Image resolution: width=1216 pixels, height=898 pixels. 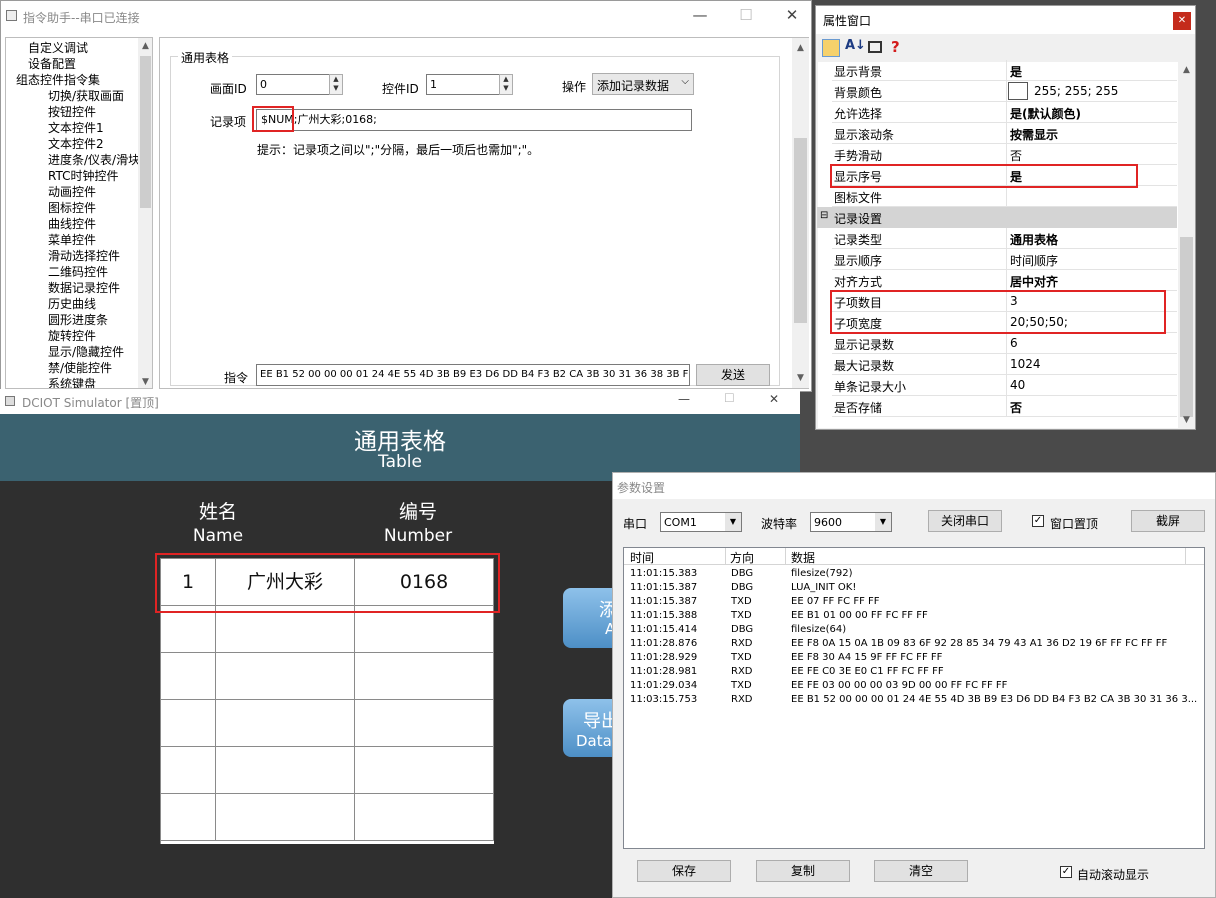 I want to click on control-id-input, so click(x=463, y=84).